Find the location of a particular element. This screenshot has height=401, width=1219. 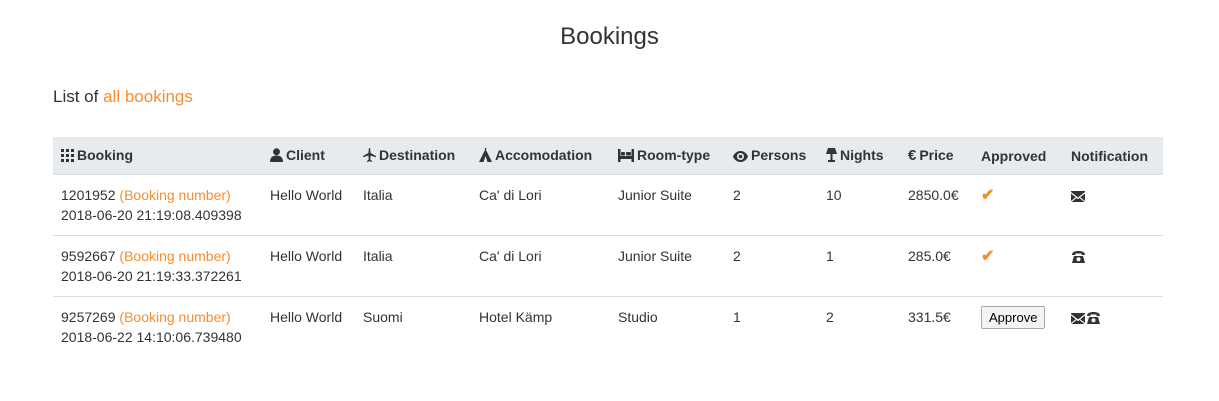

room-type-cell: Studio is located at coordinates (638, 317).